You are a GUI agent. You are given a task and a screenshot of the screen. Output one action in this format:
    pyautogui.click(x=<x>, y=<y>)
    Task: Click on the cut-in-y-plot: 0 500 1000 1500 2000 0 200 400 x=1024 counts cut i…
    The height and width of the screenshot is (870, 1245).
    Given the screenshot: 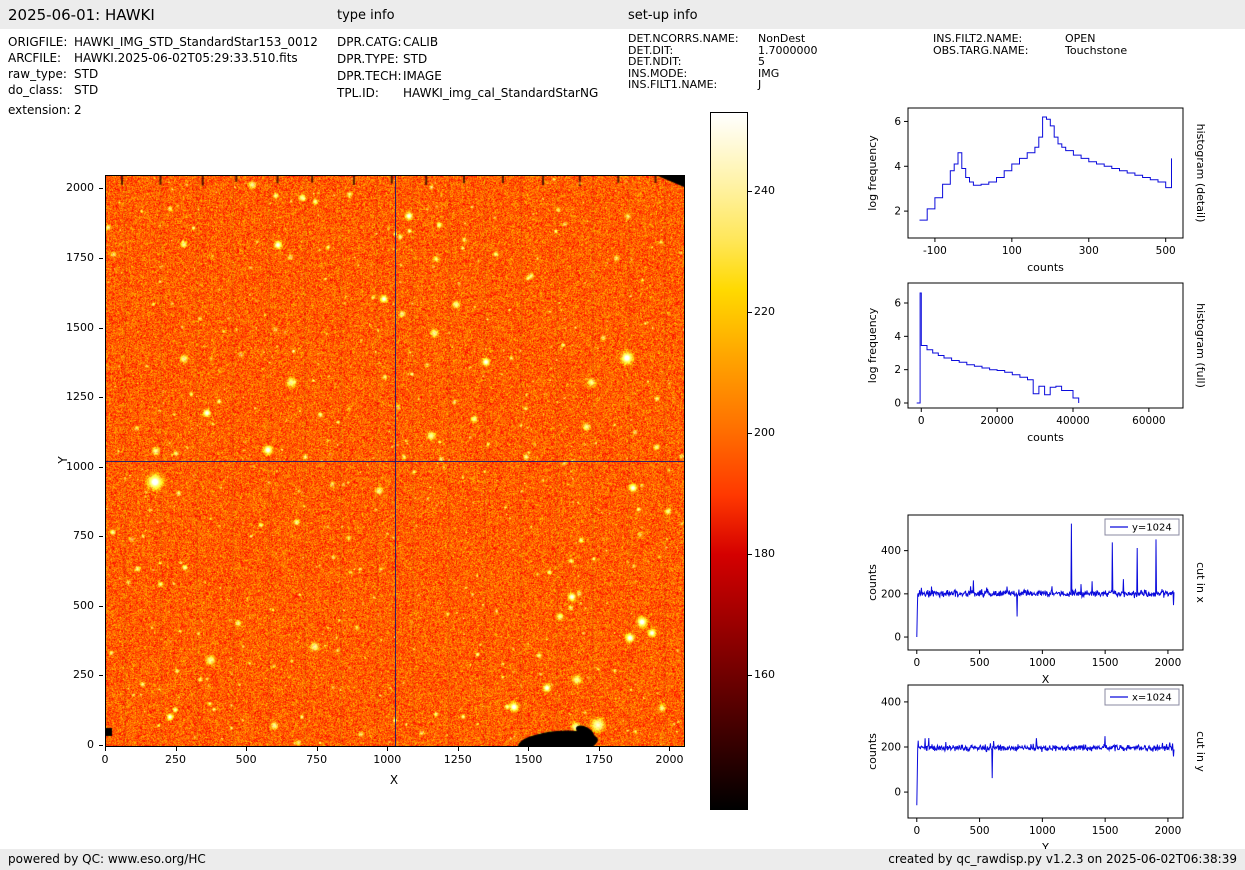 What is the action you would take?
    pyautogui.click(x=1035, y=769)
    